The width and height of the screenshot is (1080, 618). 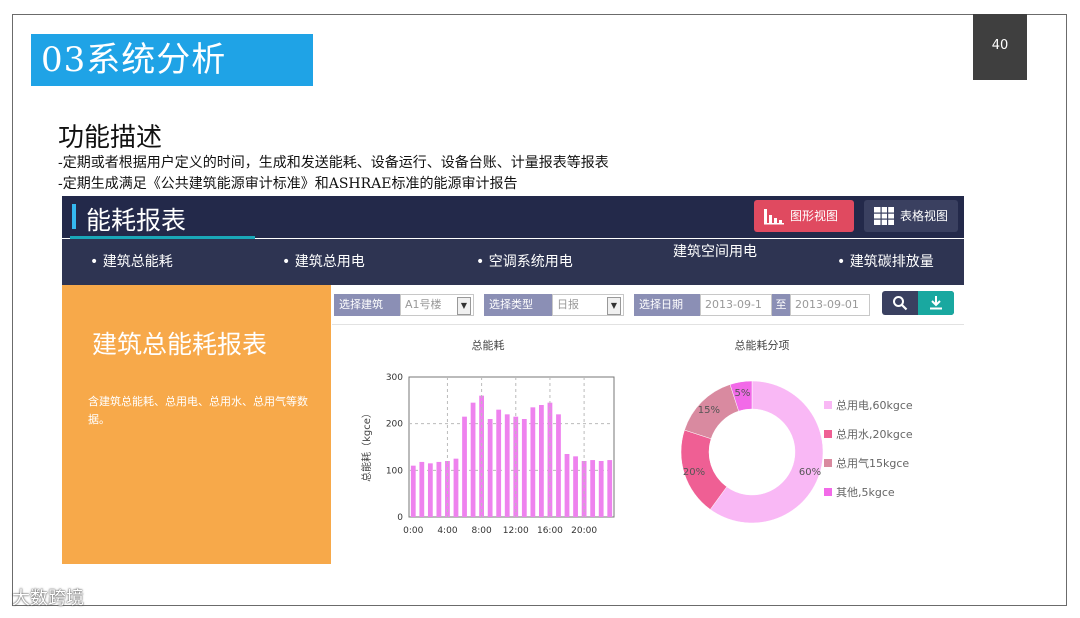 What do you see at coordinates (550, 531) in the screenshot?
I see `x-tick-label: 16:00` at bounding box center [550, 531].